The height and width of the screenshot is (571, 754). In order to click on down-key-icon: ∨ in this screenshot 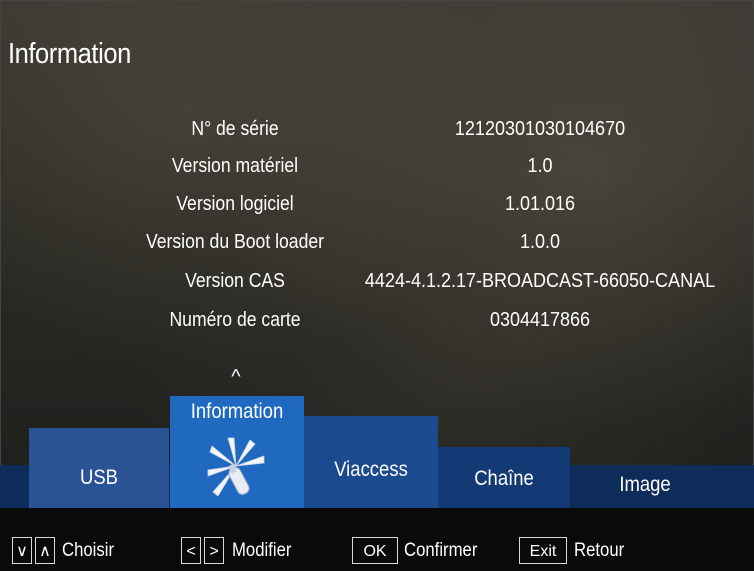, I will do `click(22, 550)`.